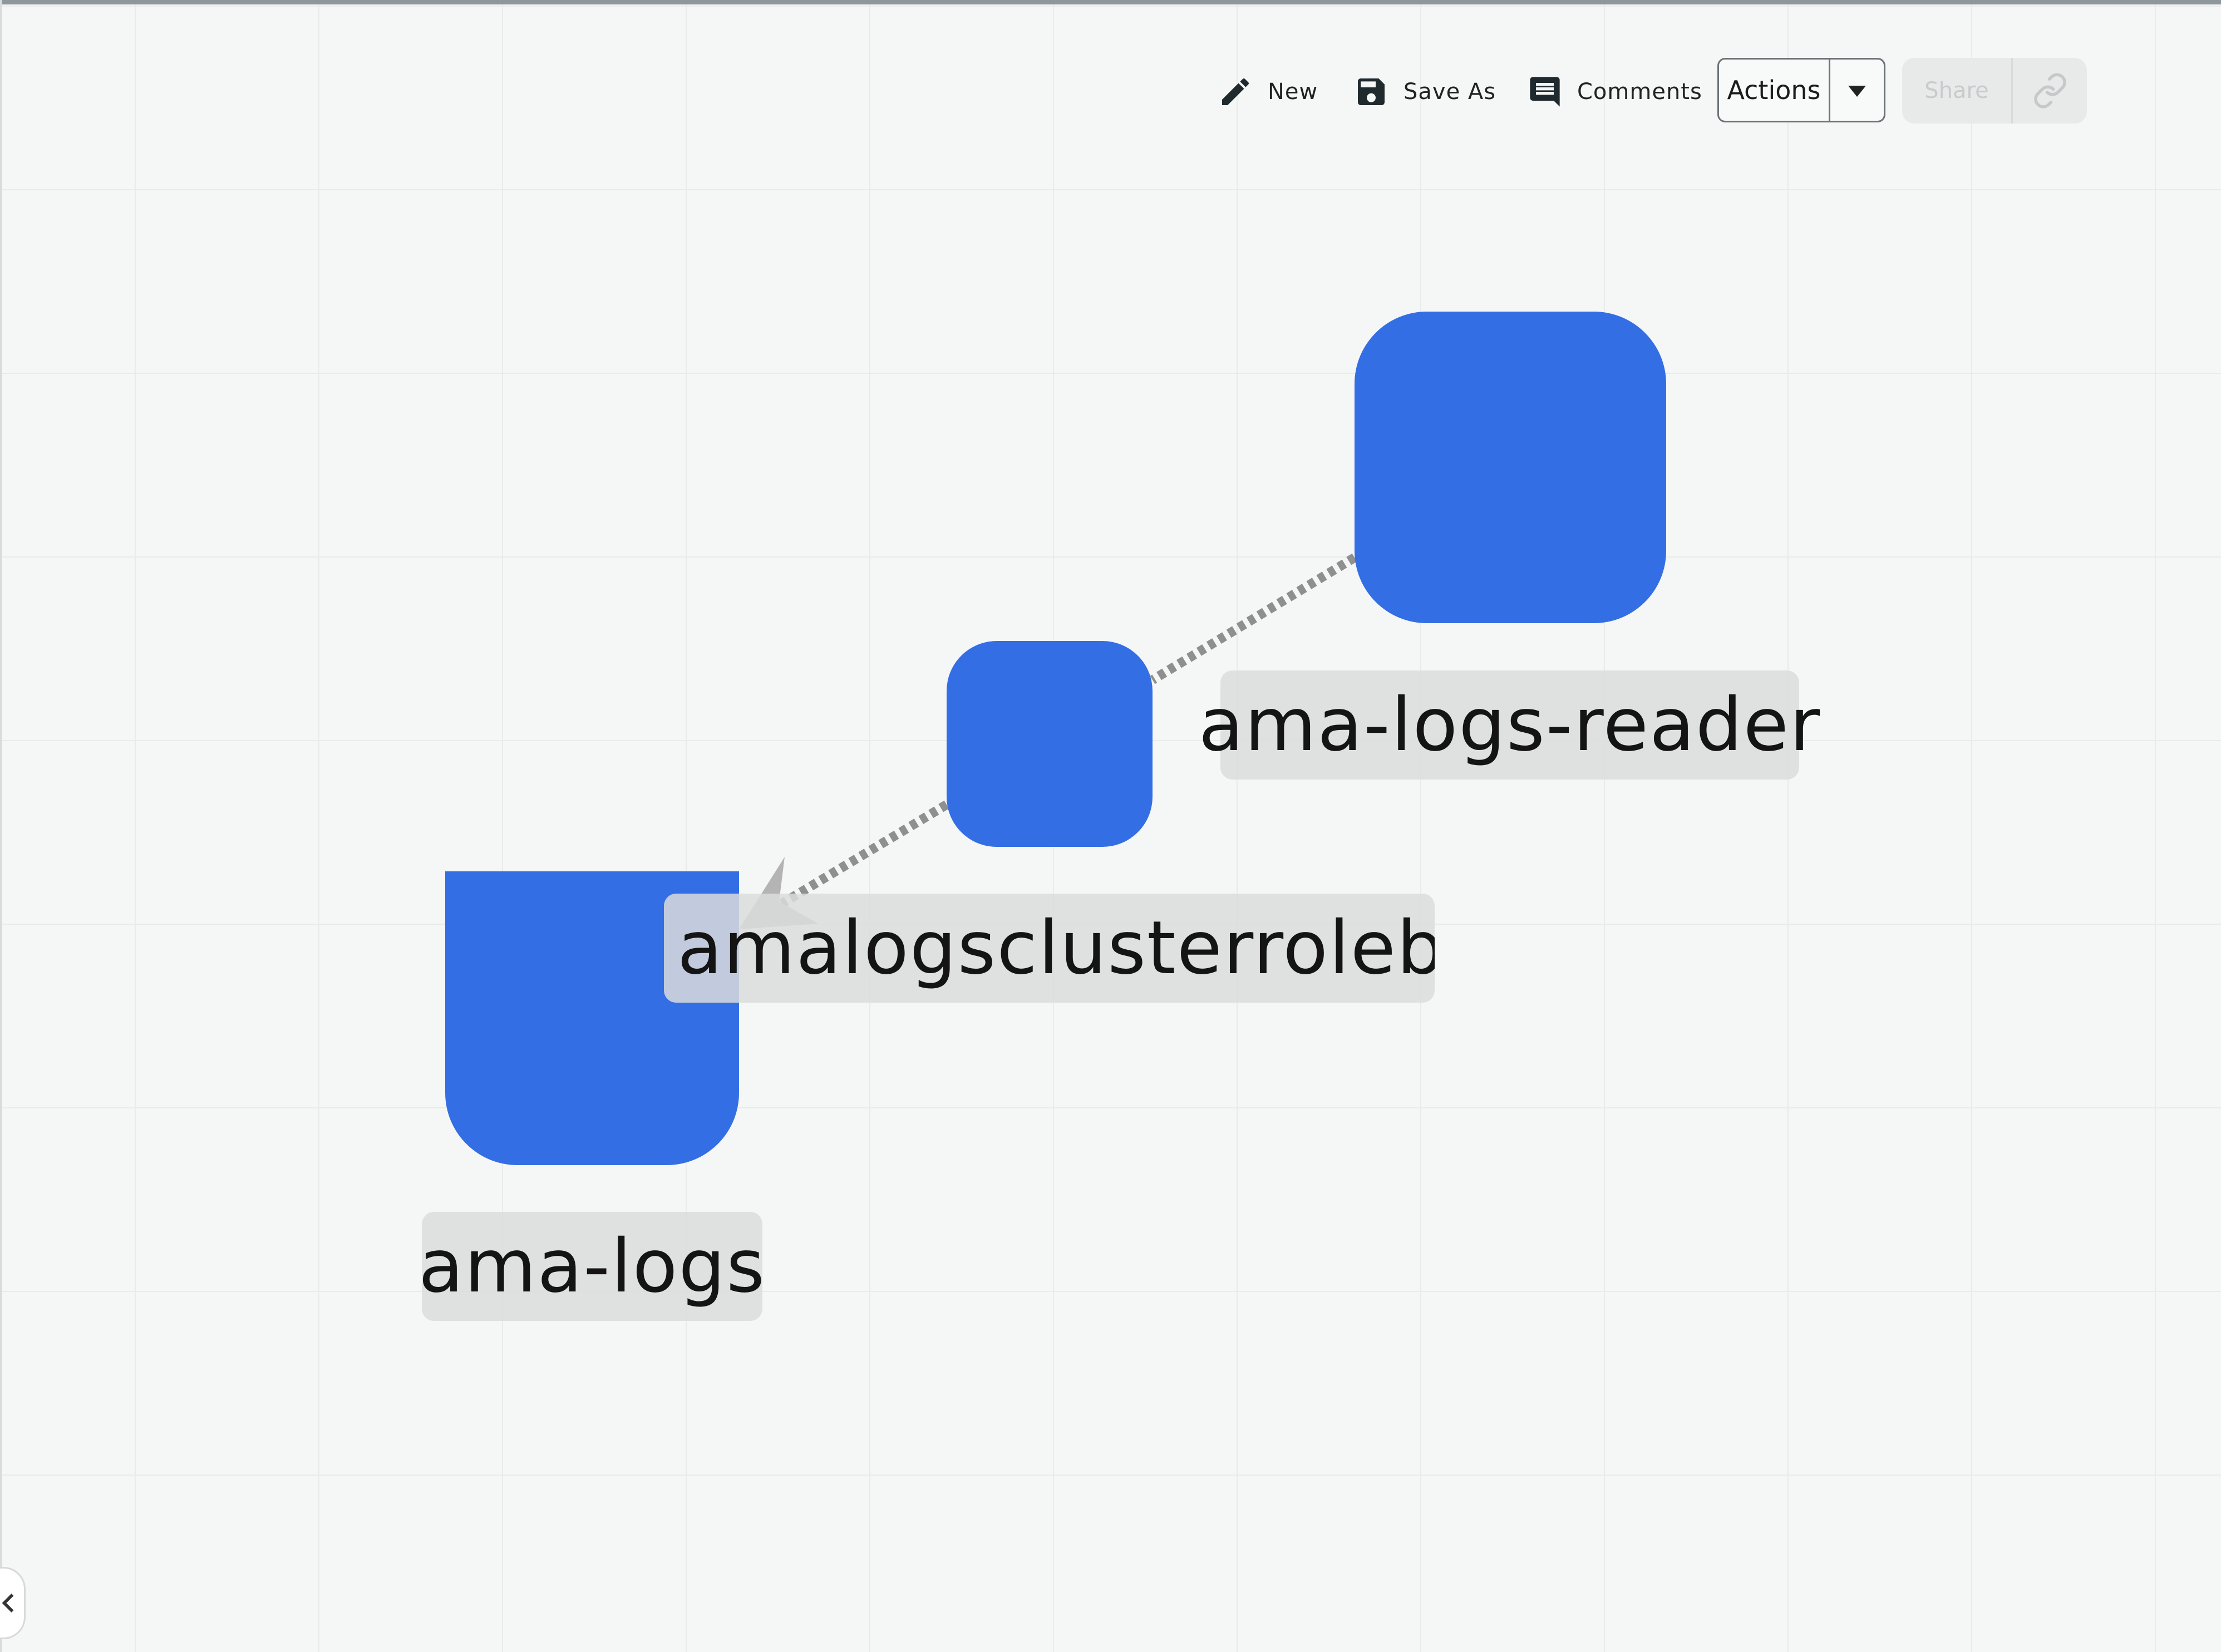 The height and width of the screenshot is (1652, 2221). Describe the element at coordinates (1050, 744) in the screenshot. I see `node-amalogsclusterrolebinding` at that location.